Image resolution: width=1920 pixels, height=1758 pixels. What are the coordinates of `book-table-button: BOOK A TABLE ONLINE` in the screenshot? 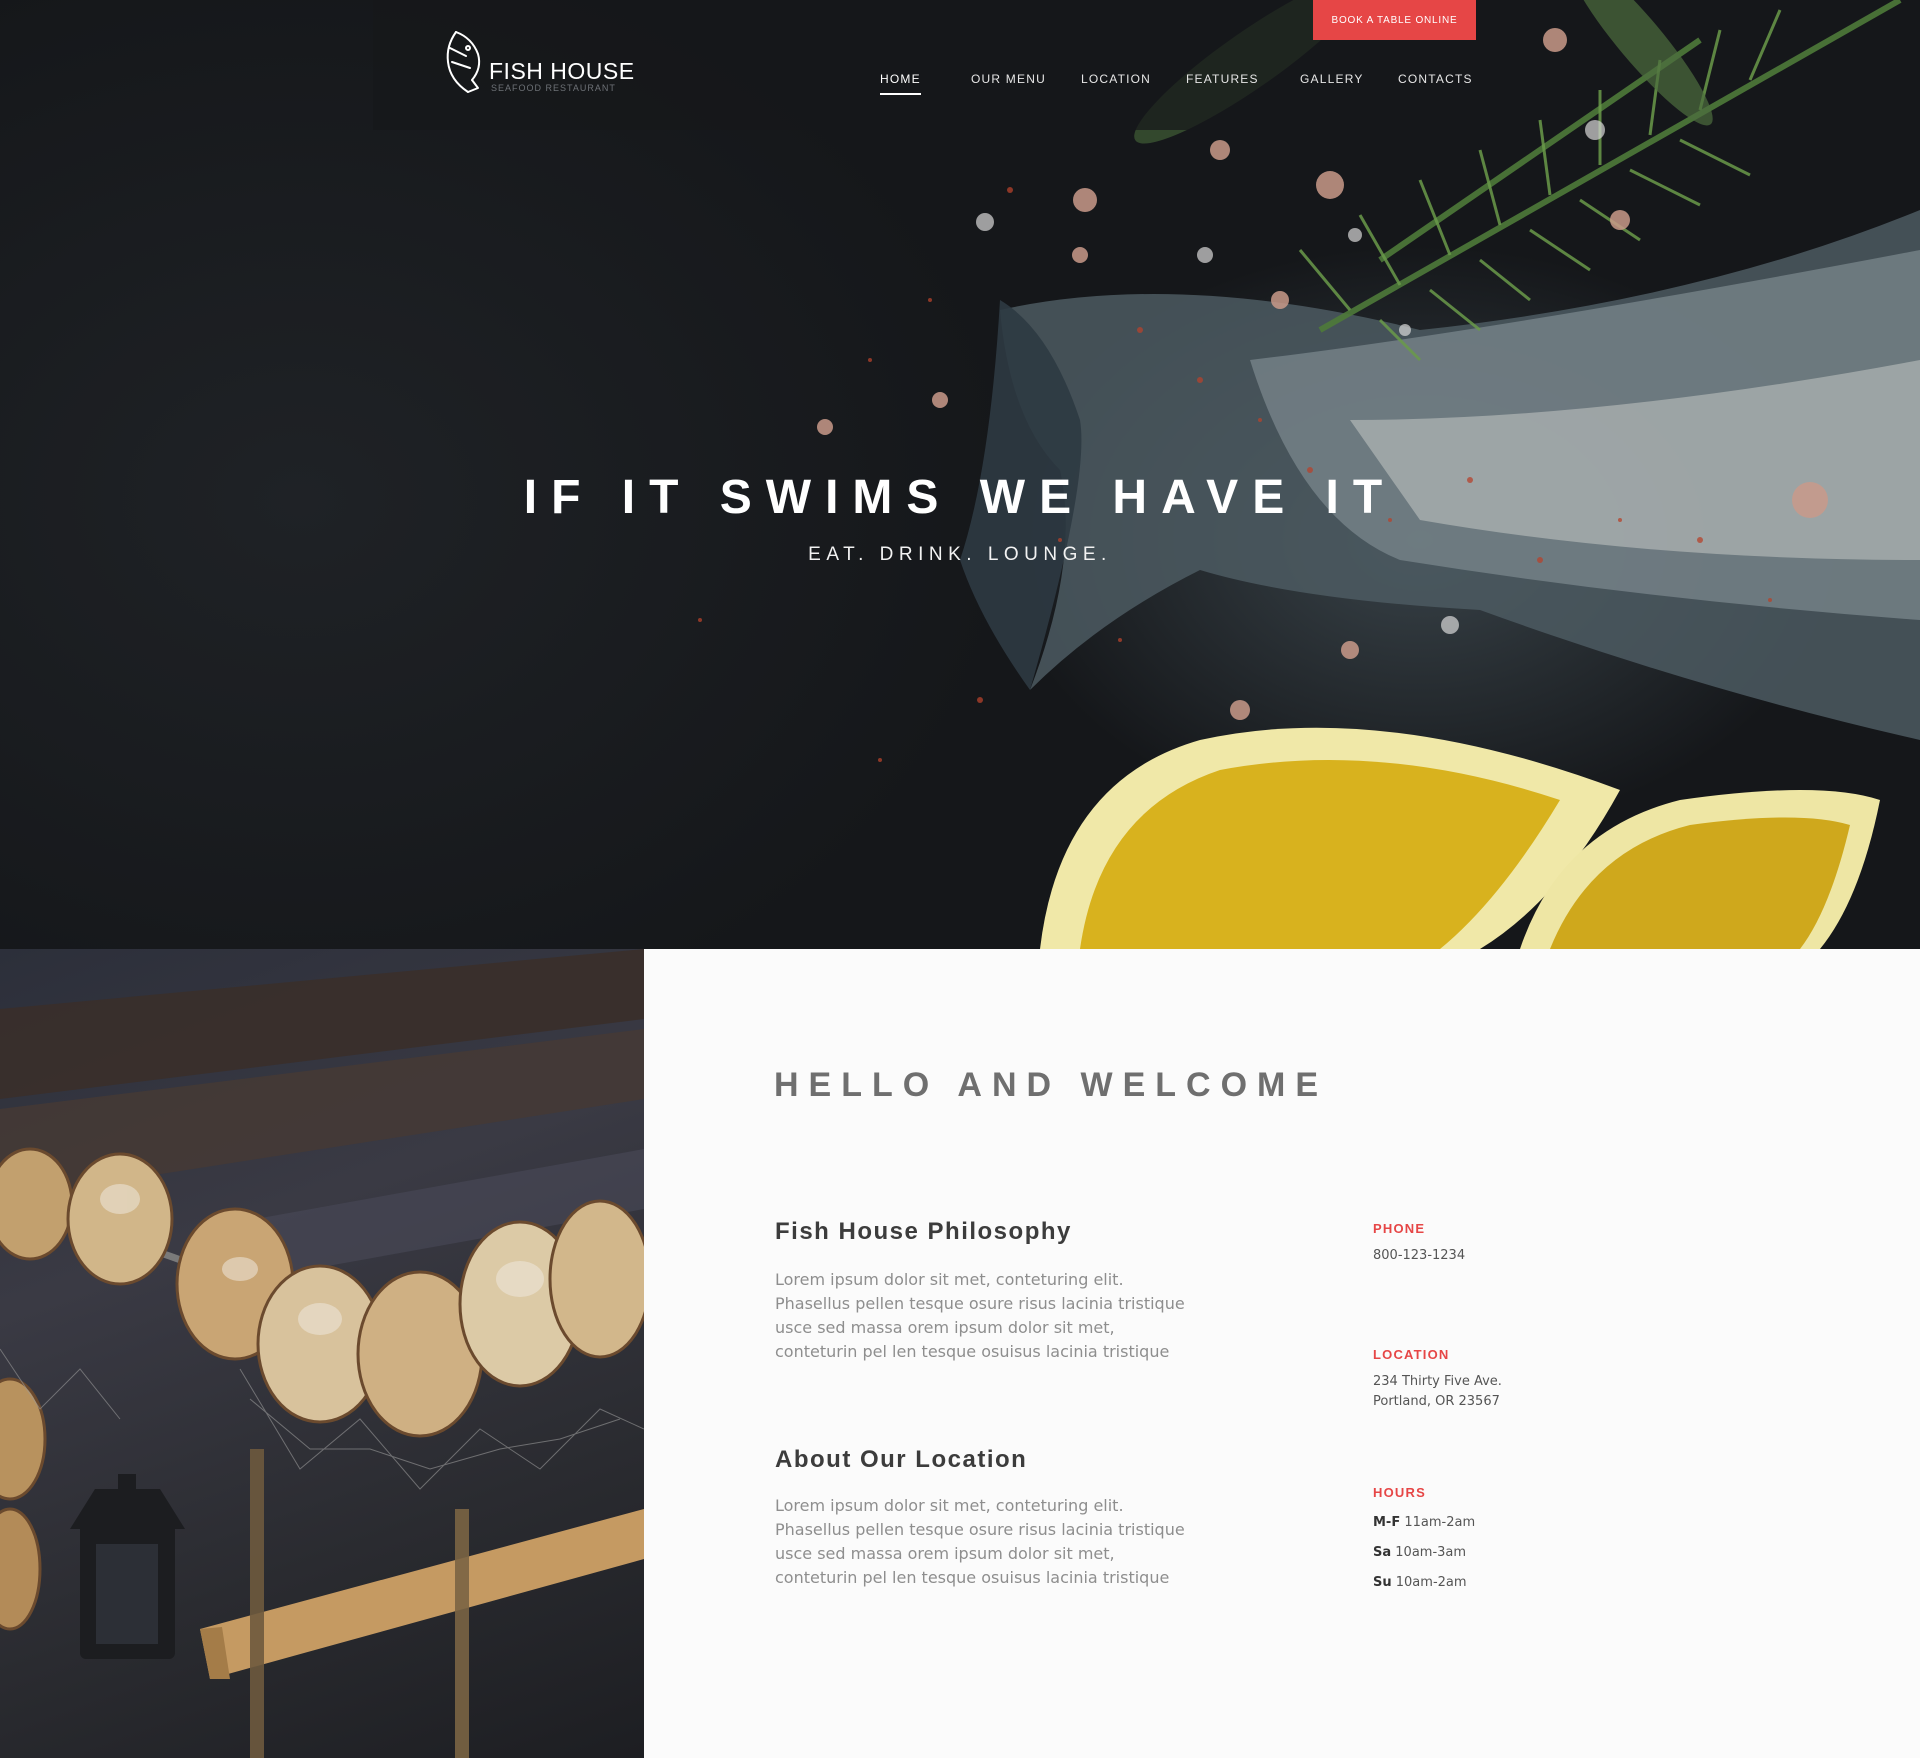 It's located at (1394, 20).